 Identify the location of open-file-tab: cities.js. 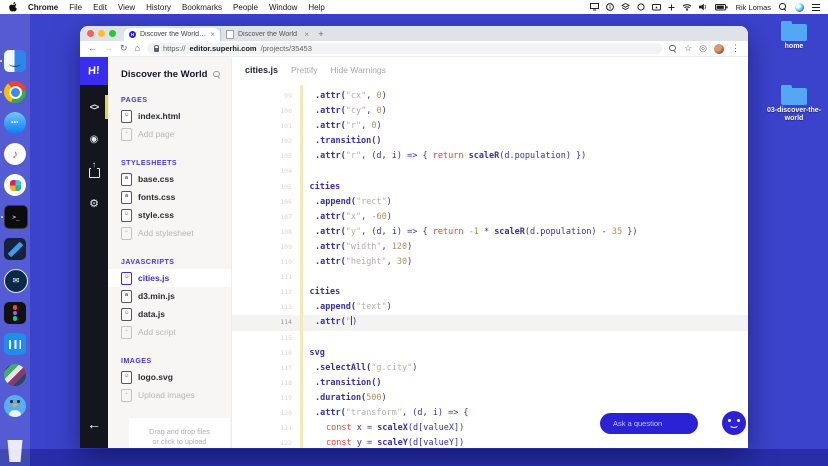
(261, 70).